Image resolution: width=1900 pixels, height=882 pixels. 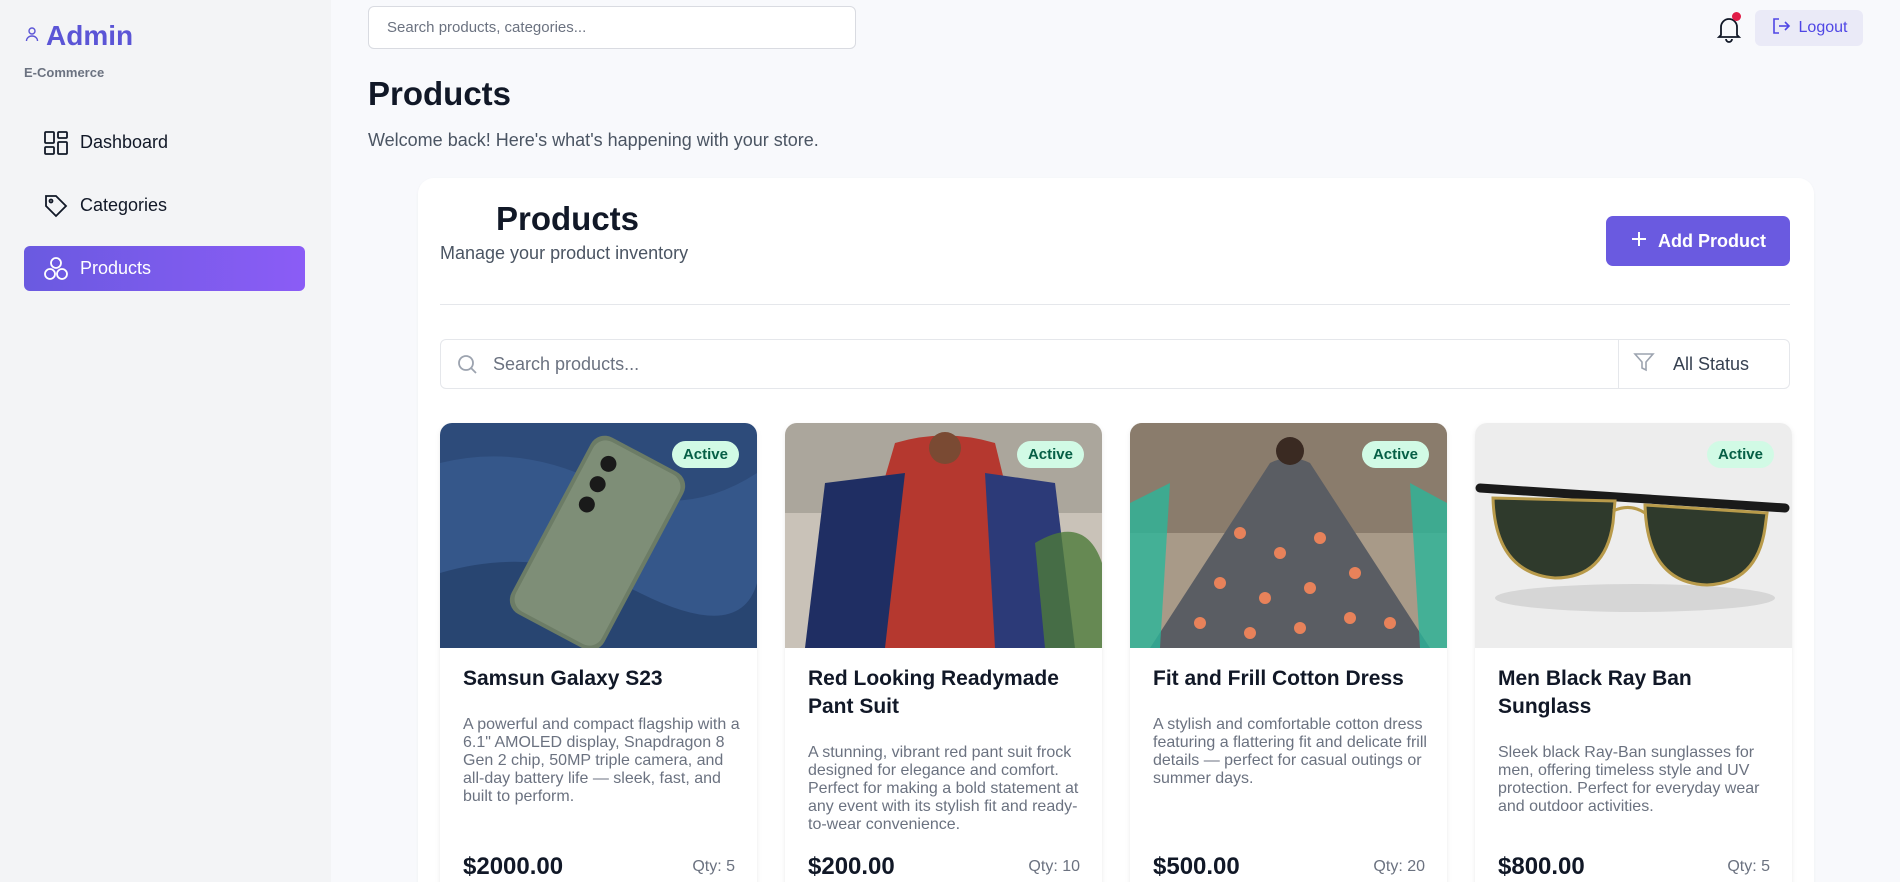 I want to click on sidebar-item-label: Categories, so click(x=124, y=205).